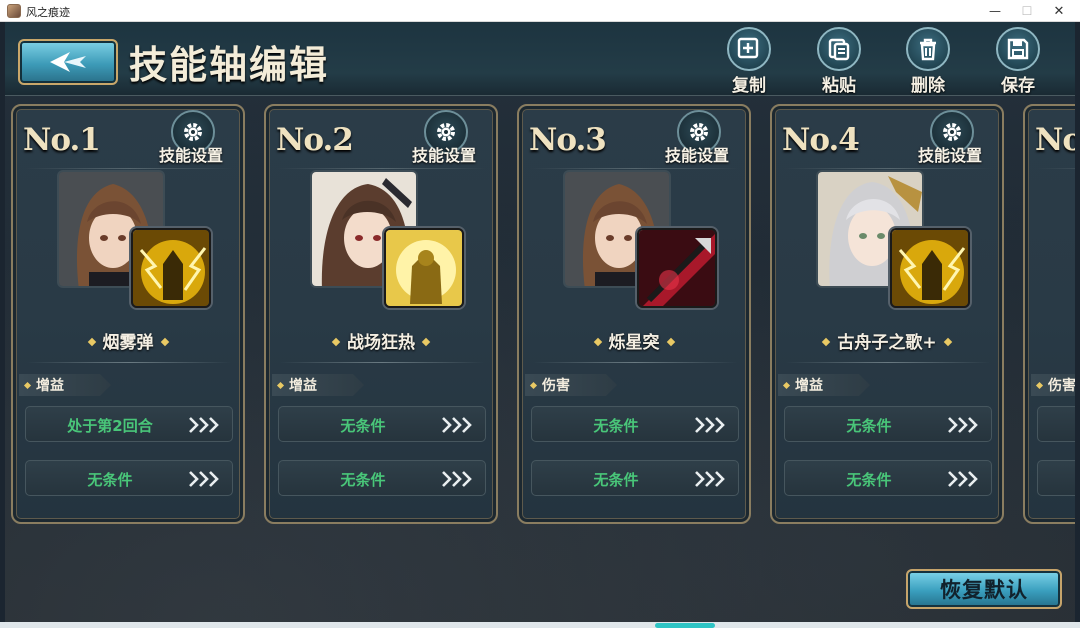  Describe the element at coordinates (839, 61) in the screenshot. I see `paste-button: 粘贴` at that location.